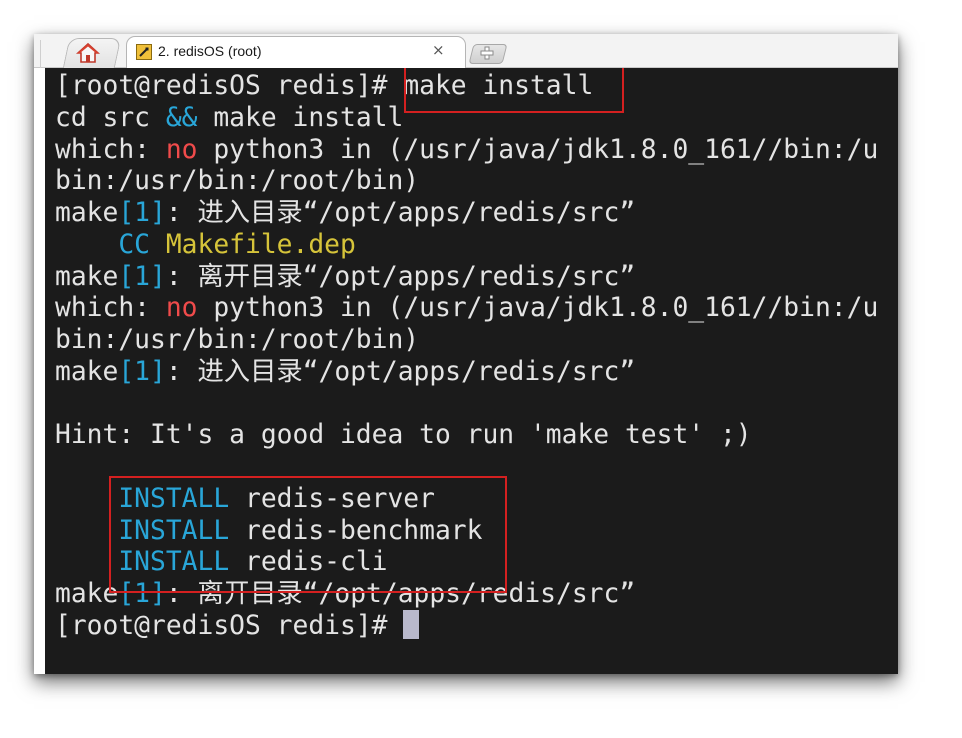 This screenshot has width=962, height=738. What do you see at coordinates (110, 244) in the screenshot?
I see `terminal-text-segment: CC` at bounding box center [110, 244].